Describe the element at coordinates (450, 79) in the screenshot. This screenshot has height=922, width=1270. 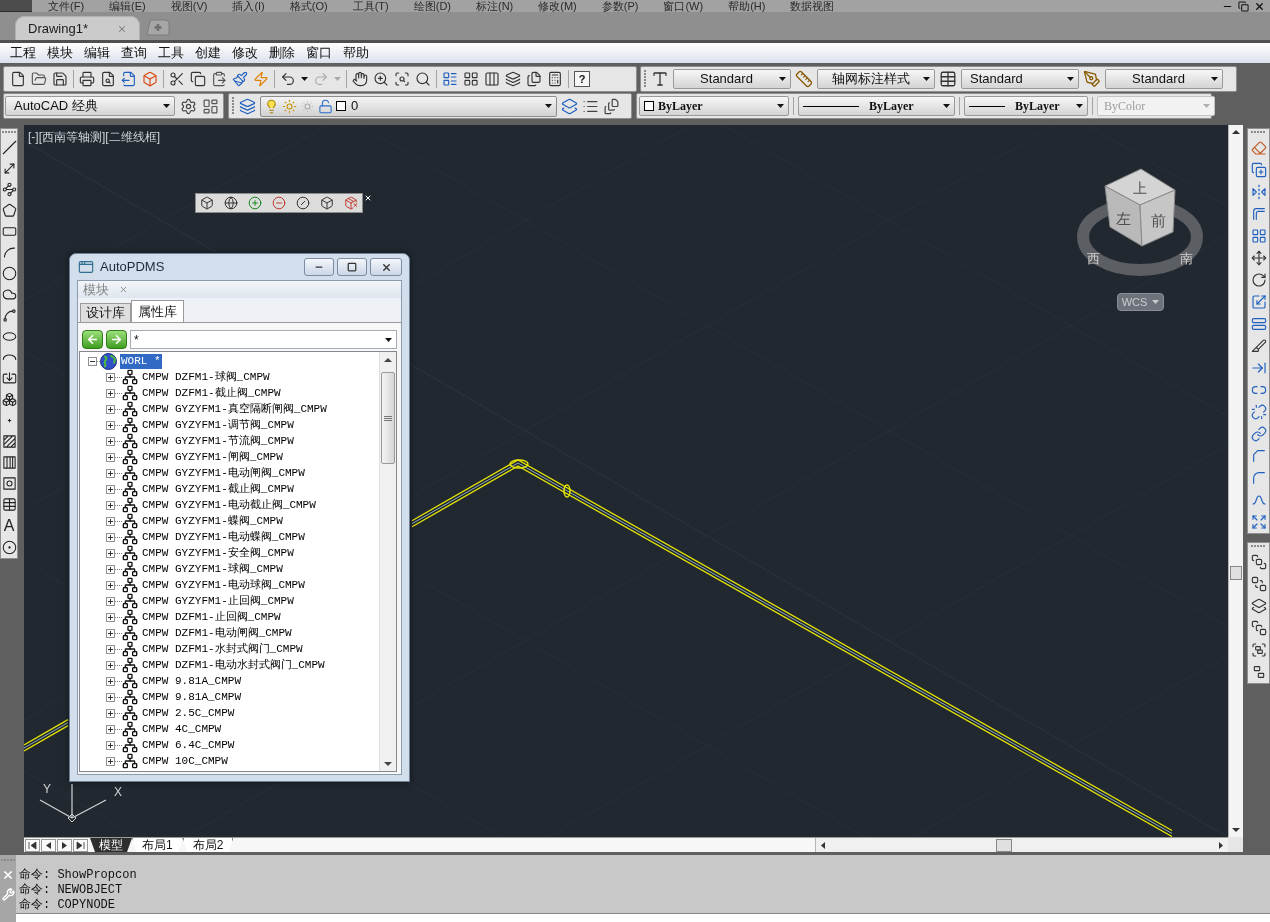
I see `list-layout-icon` at that location.